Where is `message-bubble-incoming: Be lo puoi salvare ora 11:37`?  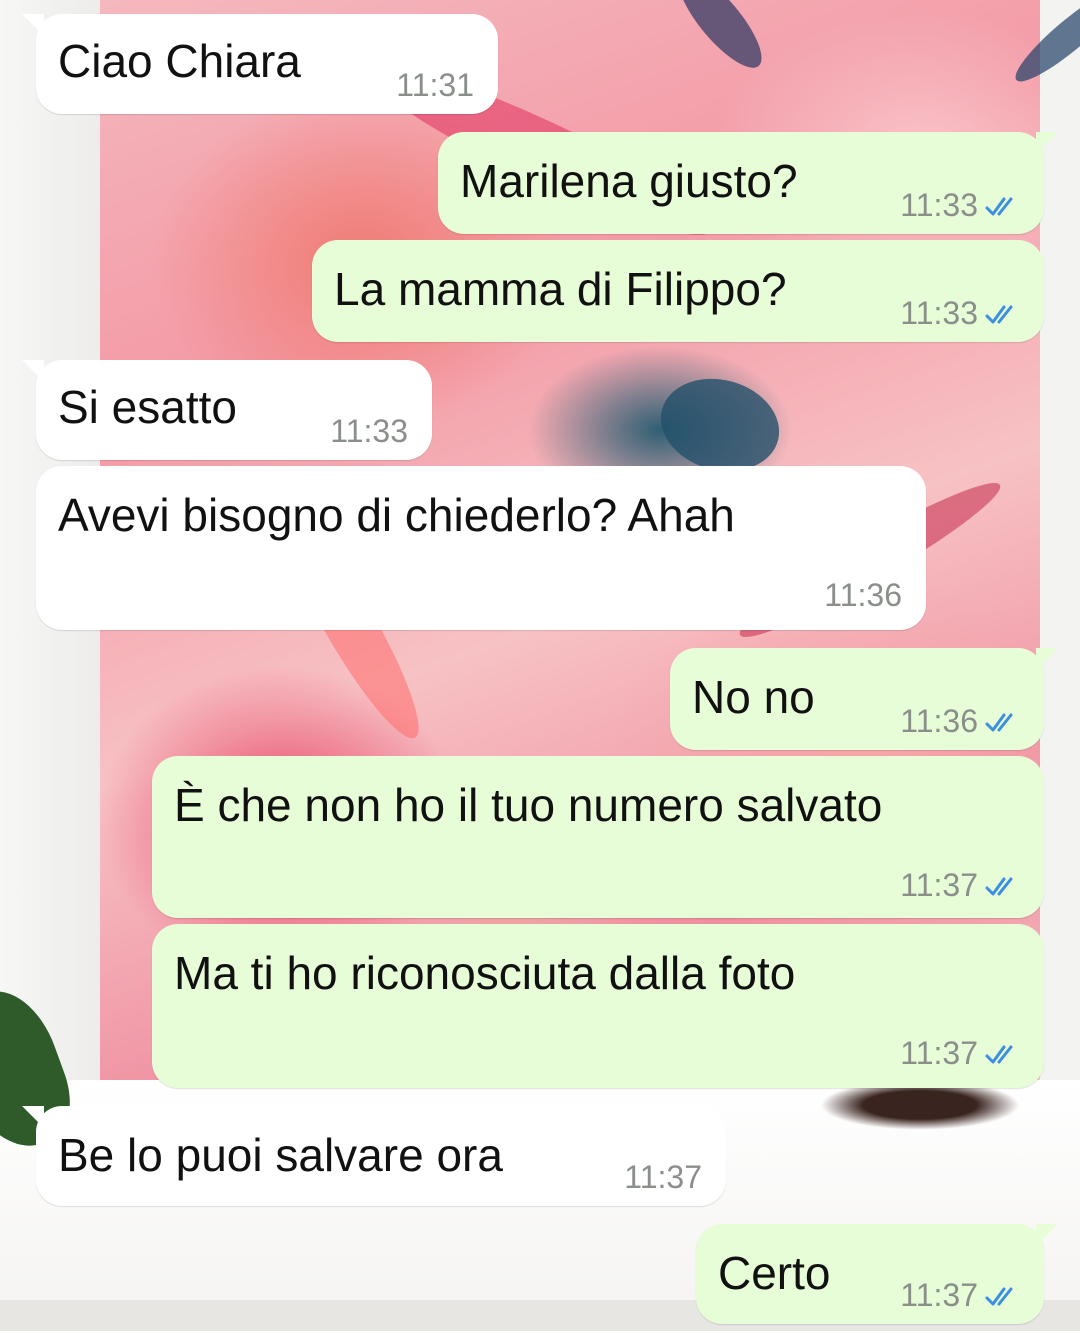
message-bubble-incoming: Be lo puoi salvare ora 11:37 is located at coordinates (374, 1156).